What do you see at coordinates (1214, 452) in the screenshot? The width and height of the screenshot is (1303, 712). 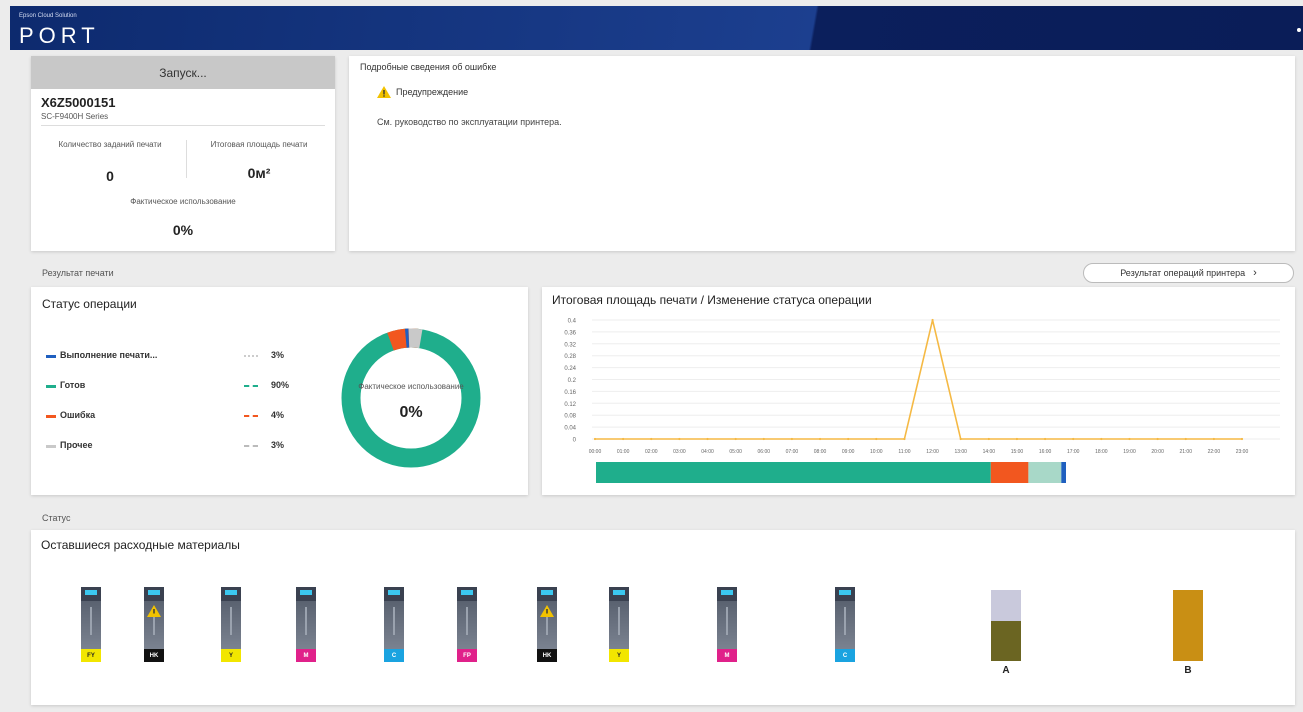 I see `x-tick-label: 22:00` at bounding box center [1214, 452].